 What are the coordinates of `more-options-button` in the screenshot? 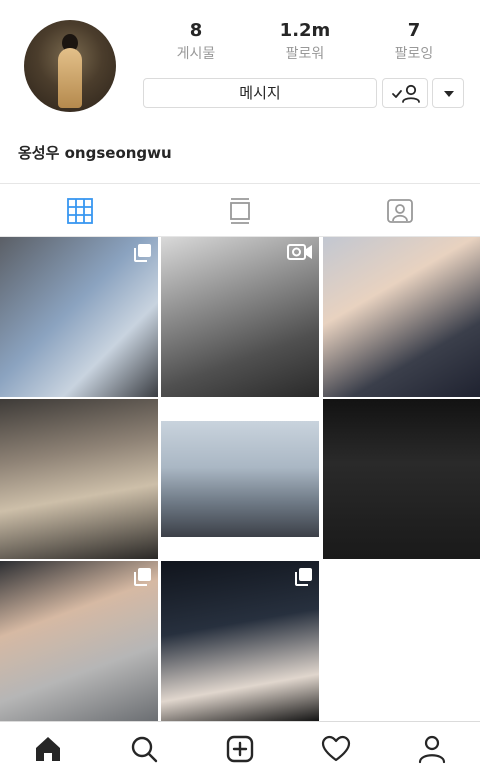 It's located at (448, 93).